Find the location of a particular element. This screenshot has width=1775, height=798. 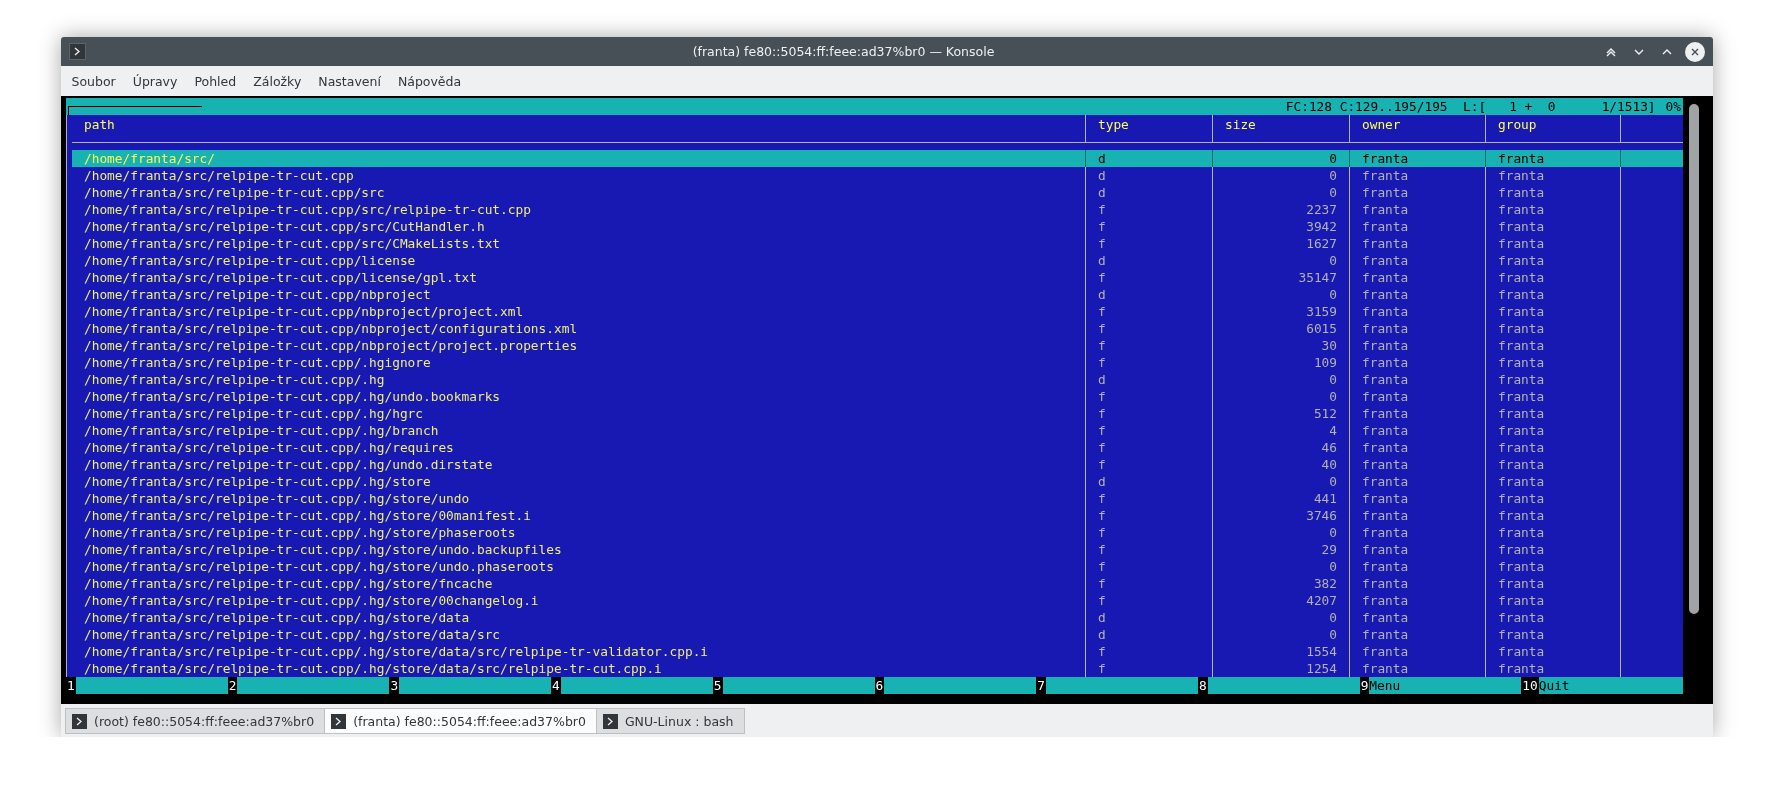

table-row: /home/franta/src/relpipe-tr-cut.cpp d 0 franta franta is located at coordinates (877, 175).